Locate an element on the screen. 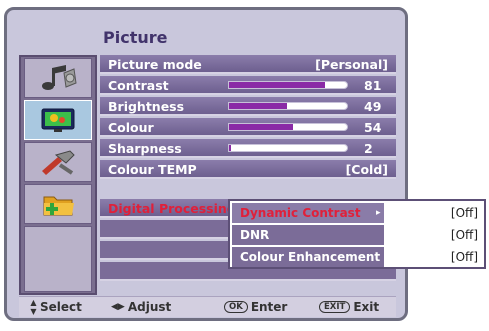 Image resolution: width=489 pixels, height=331 pixels. sharpness-label: Sharpness is located at coordinates (145, 148).